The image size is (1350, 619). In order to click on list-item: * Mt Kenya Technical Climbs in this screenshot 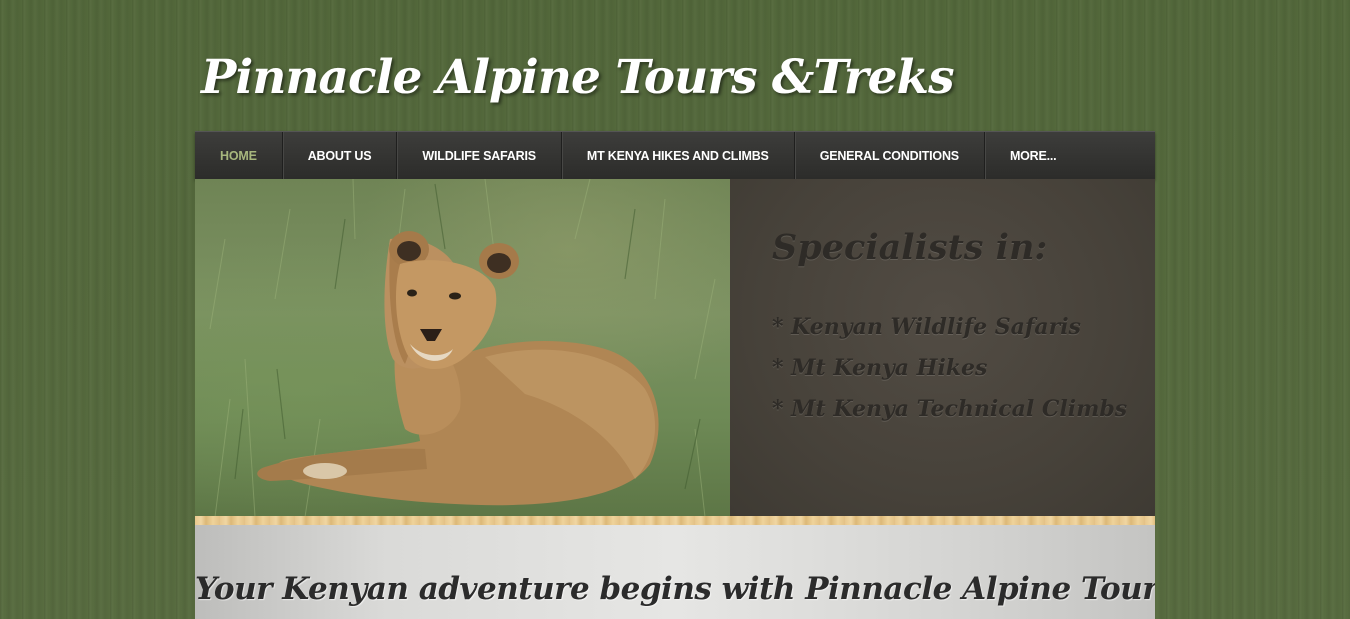, I will do `click(950, 409)`.